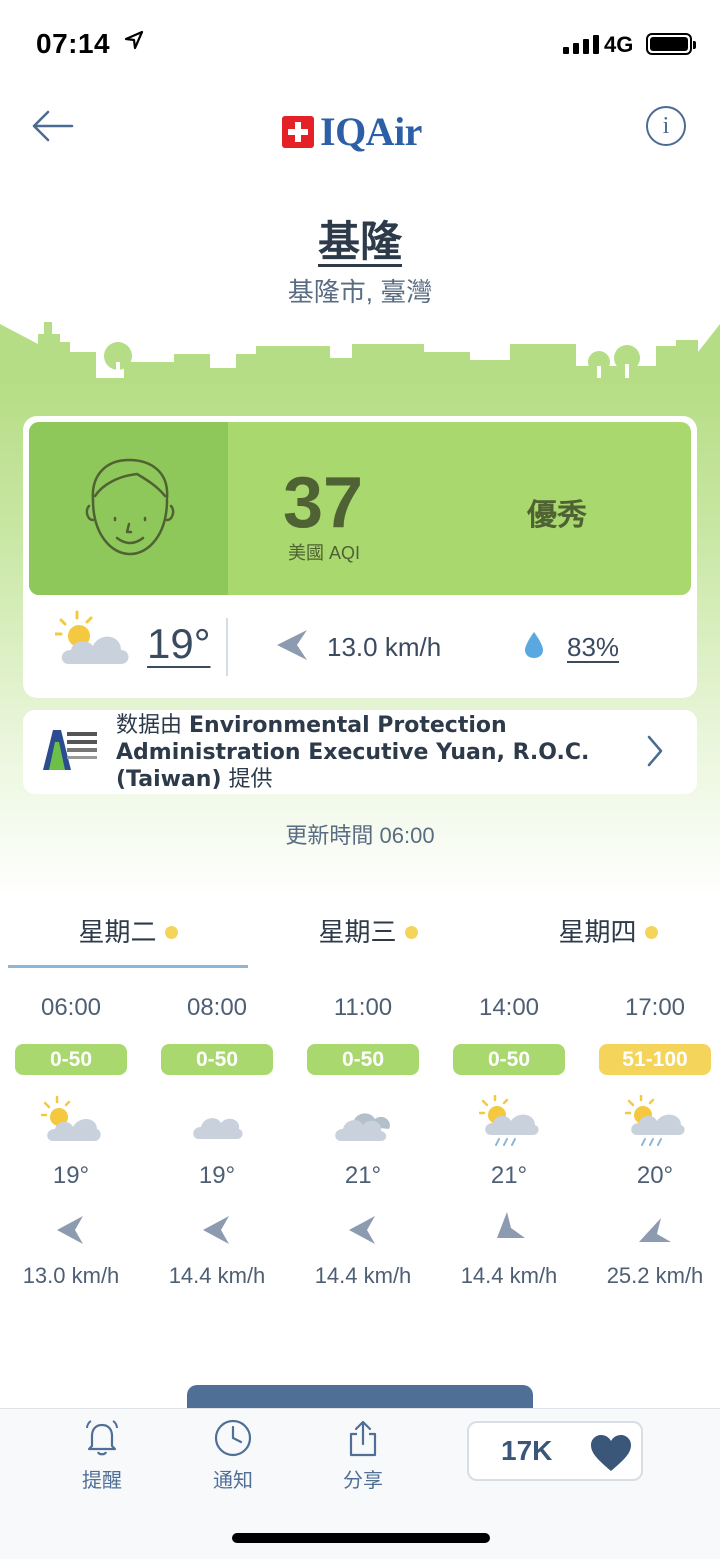  I want to click on hourly-item: 11:00 0-50 21° 14.4 km/h, so click(363, 1141).